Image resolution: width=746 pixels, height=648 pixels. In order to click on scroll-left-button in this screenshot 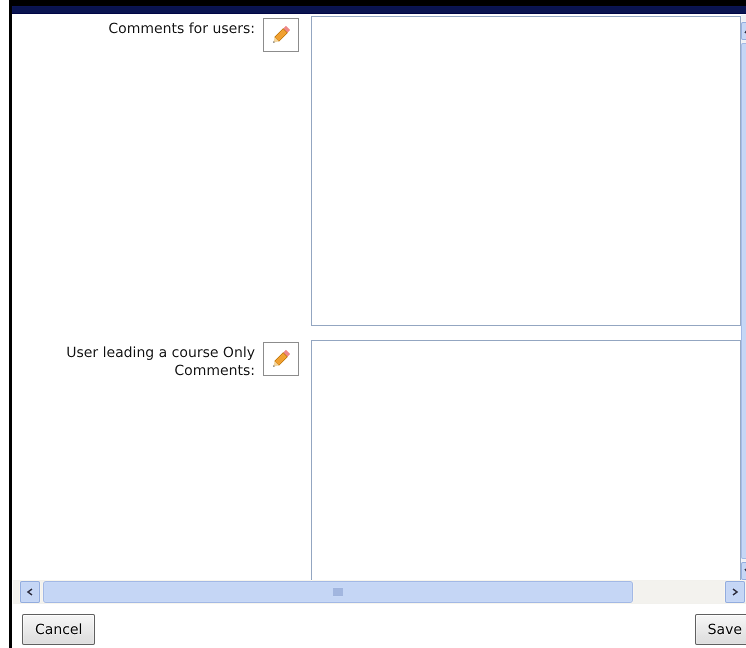, I will do `click(30, 592)`.